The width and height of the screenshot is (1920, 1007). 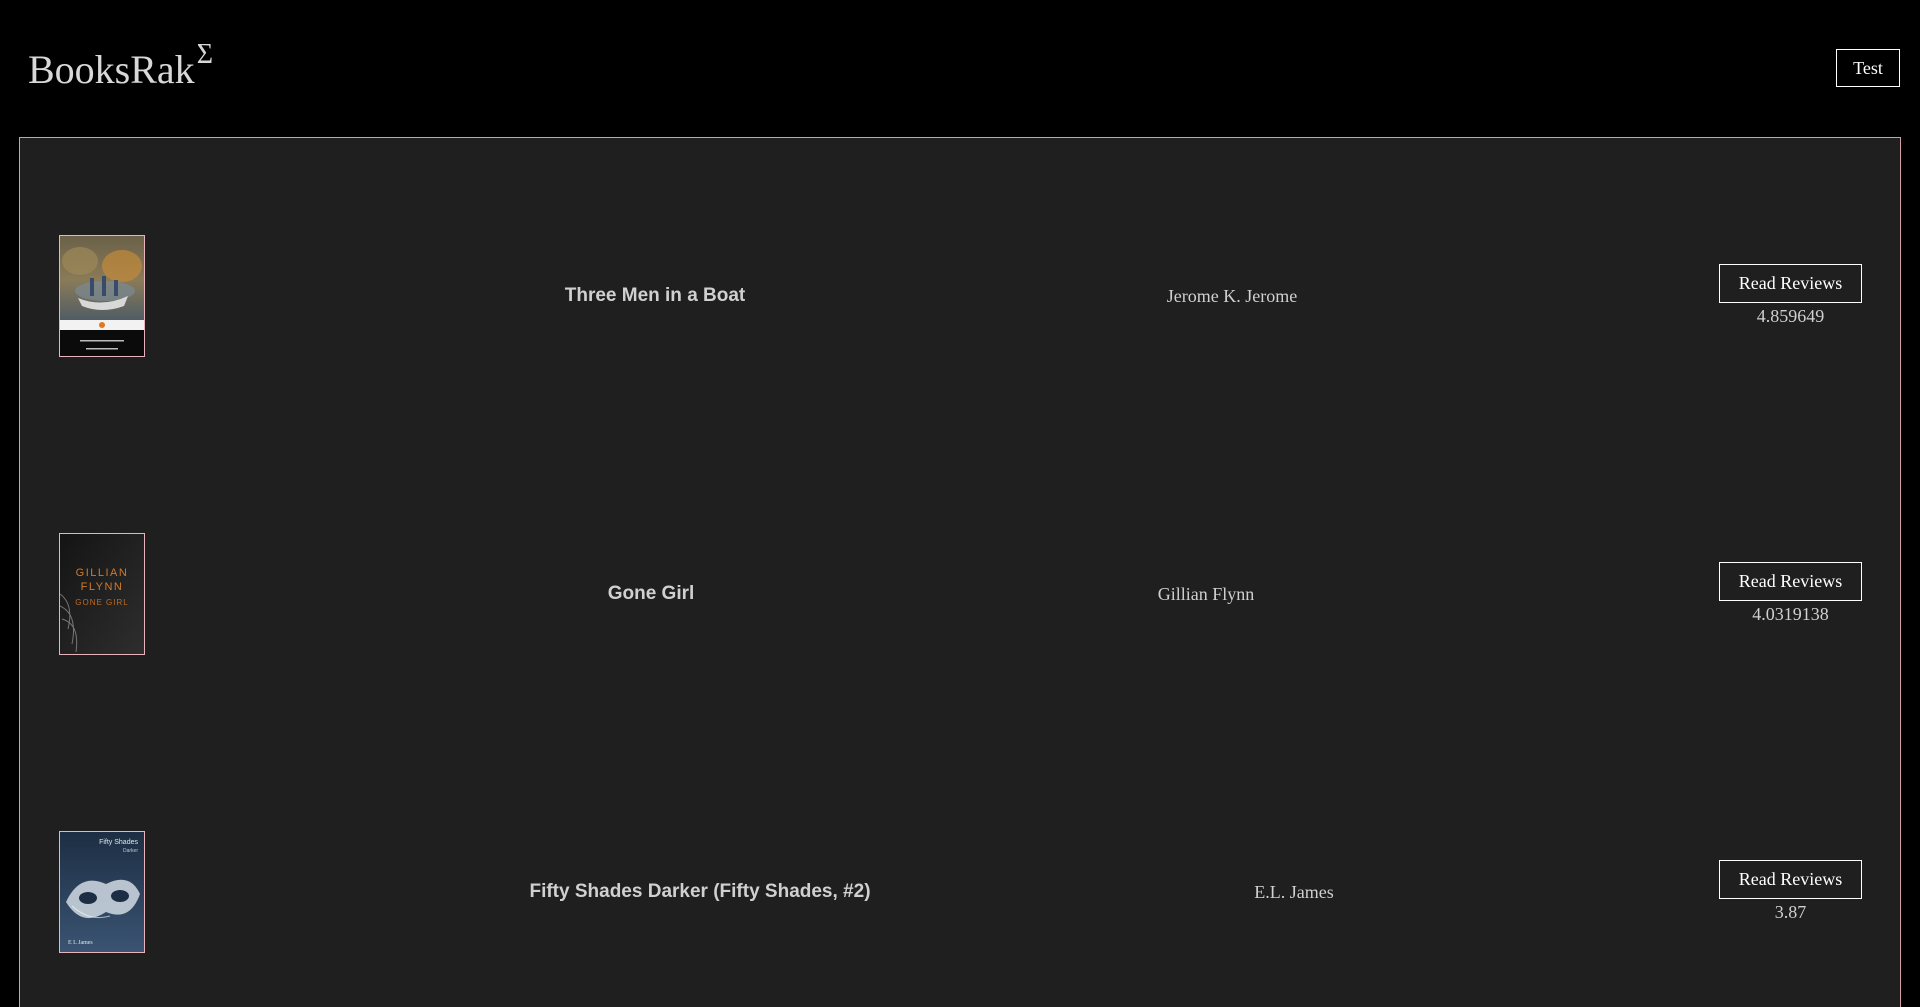 I want to click on brand-logo: BooksRakΣ, so click(x=120, y=69).